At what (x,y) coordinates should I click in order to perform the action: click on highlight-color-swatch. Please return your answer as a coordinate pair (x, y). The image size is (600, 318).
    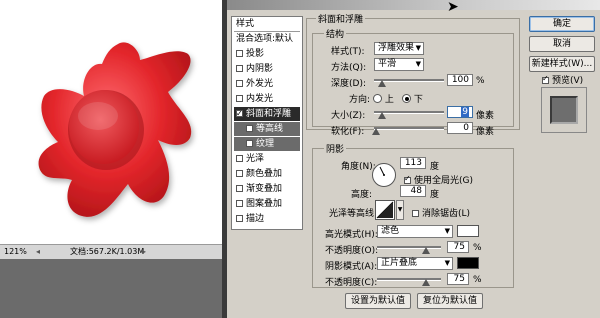
    Looking at the image, I should click on (468, 231).